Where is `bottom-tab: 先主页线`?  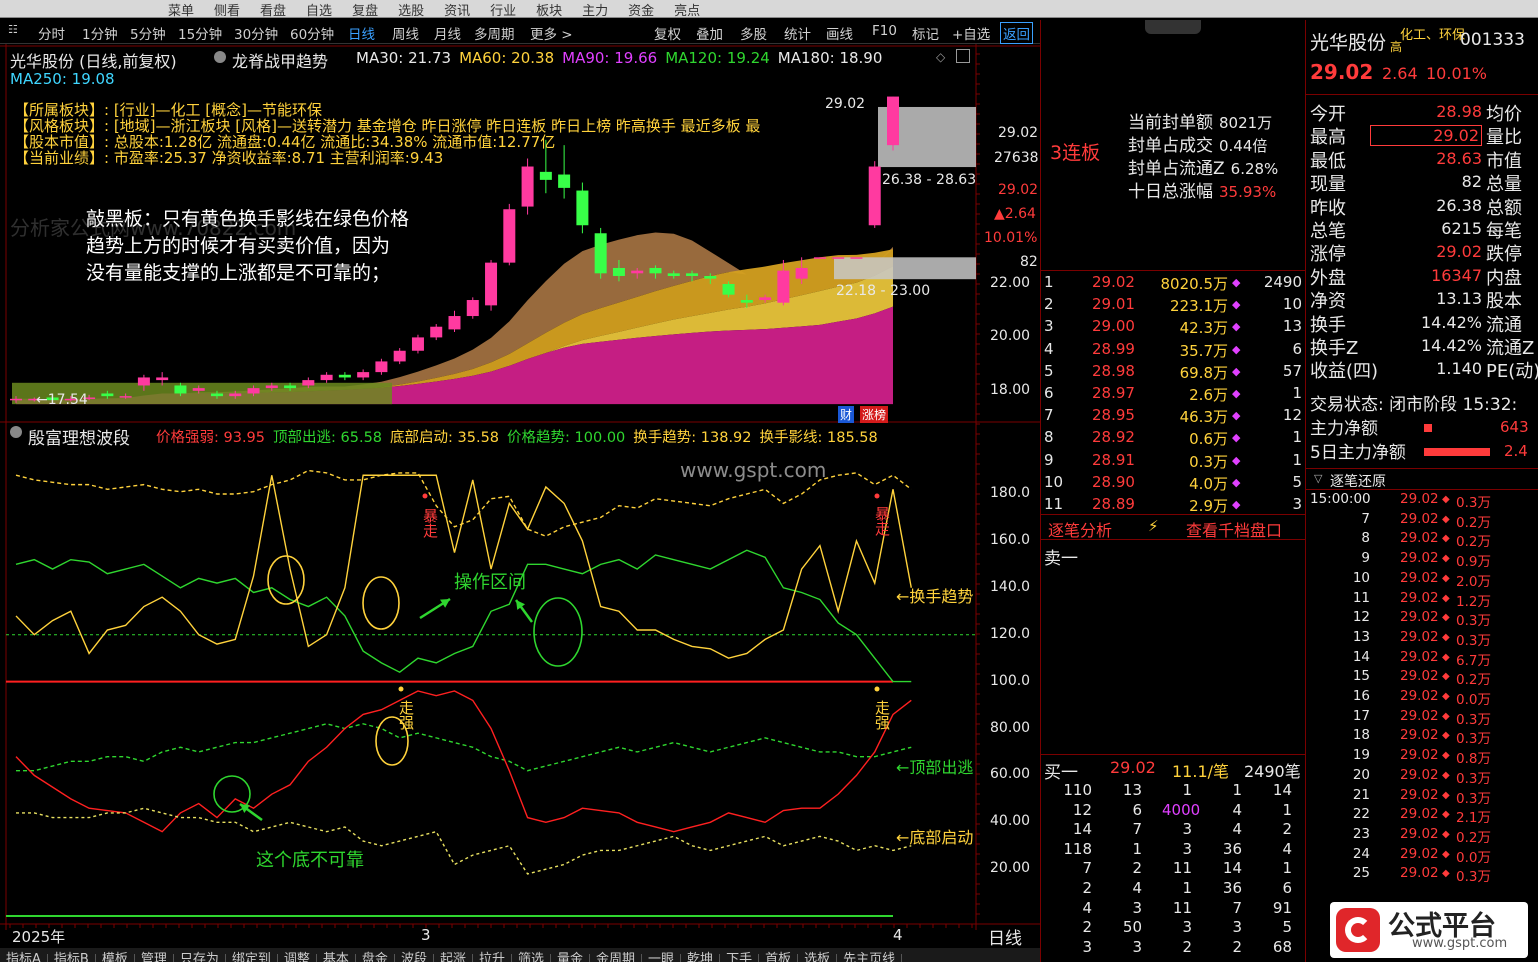 bottom-tab: 先主页线 is located at coordinates (870, 957).